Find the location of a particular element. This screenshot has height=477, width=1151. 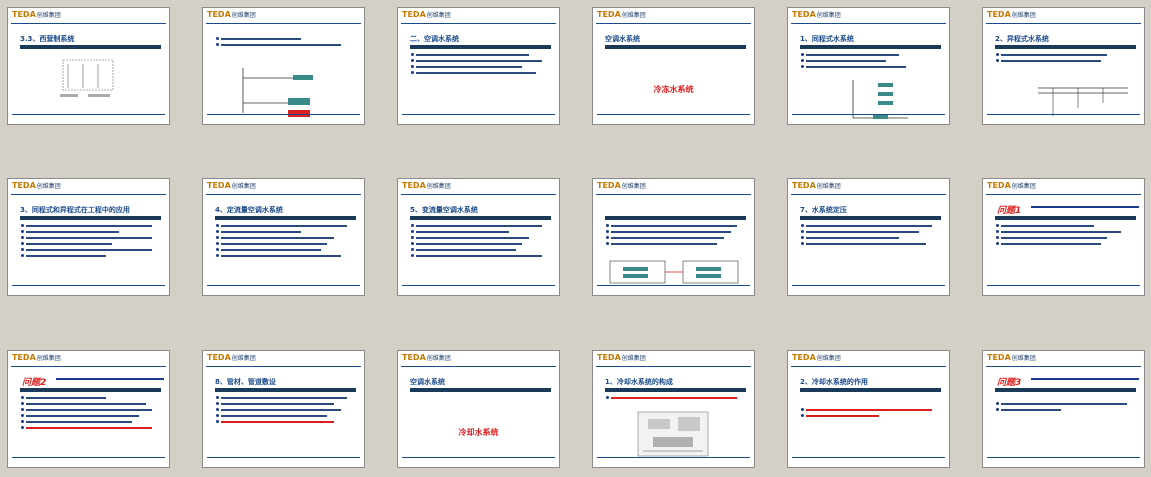

slide-thumbnail-13: TEDA创维集团 问题2 is located at coordinates (88, 409).